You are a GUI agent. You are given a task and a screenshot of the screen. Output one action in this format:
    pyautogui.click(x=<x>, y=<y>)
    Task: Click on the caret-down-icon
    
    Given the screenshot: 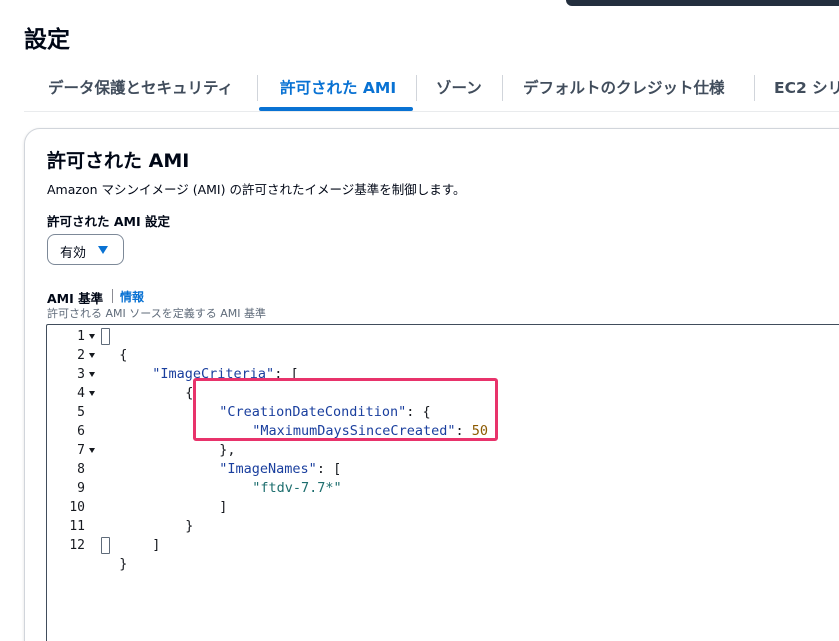 What is the action you would take?
    pyautogui.click(x=103, y=250)
    